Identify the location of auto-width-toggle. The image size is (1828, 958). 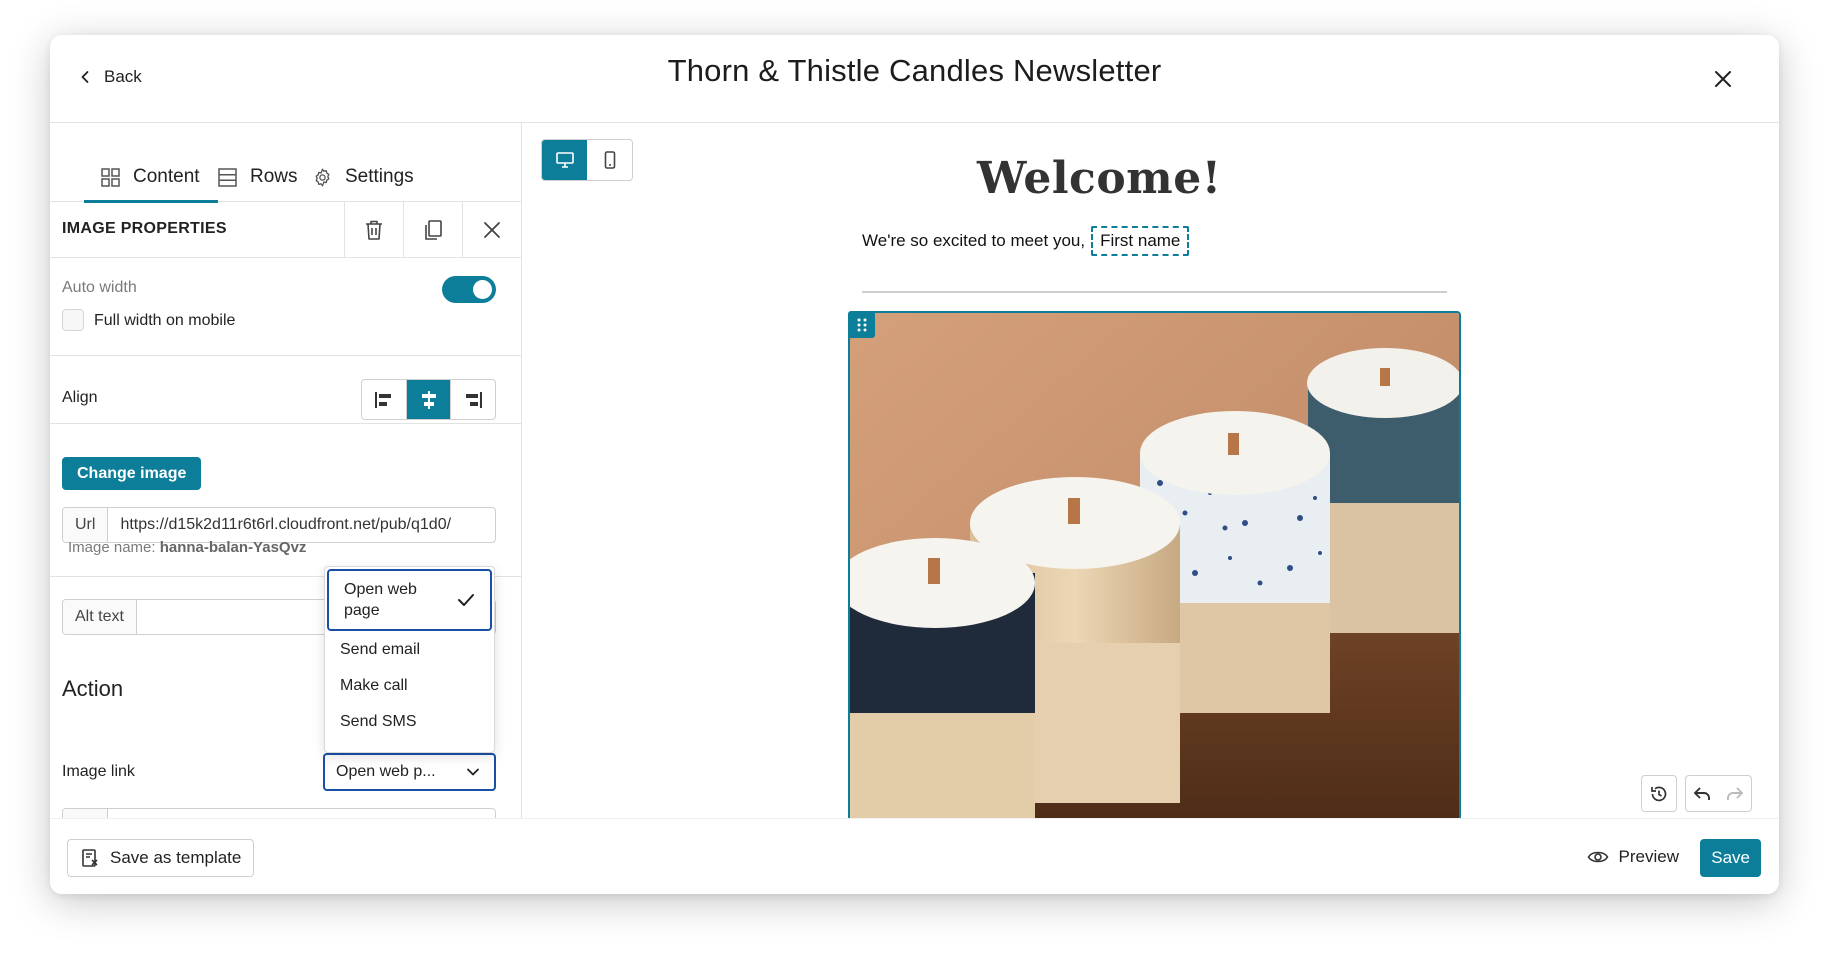
(469, 289).